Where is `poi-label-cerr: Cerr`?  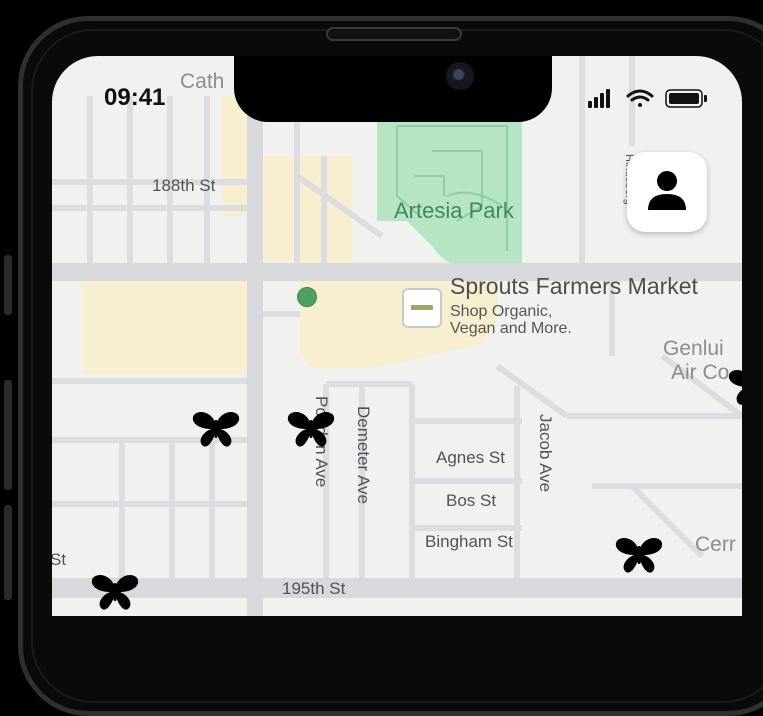
poi-label-cerr: Cerr is located at coordinates (715, 544).